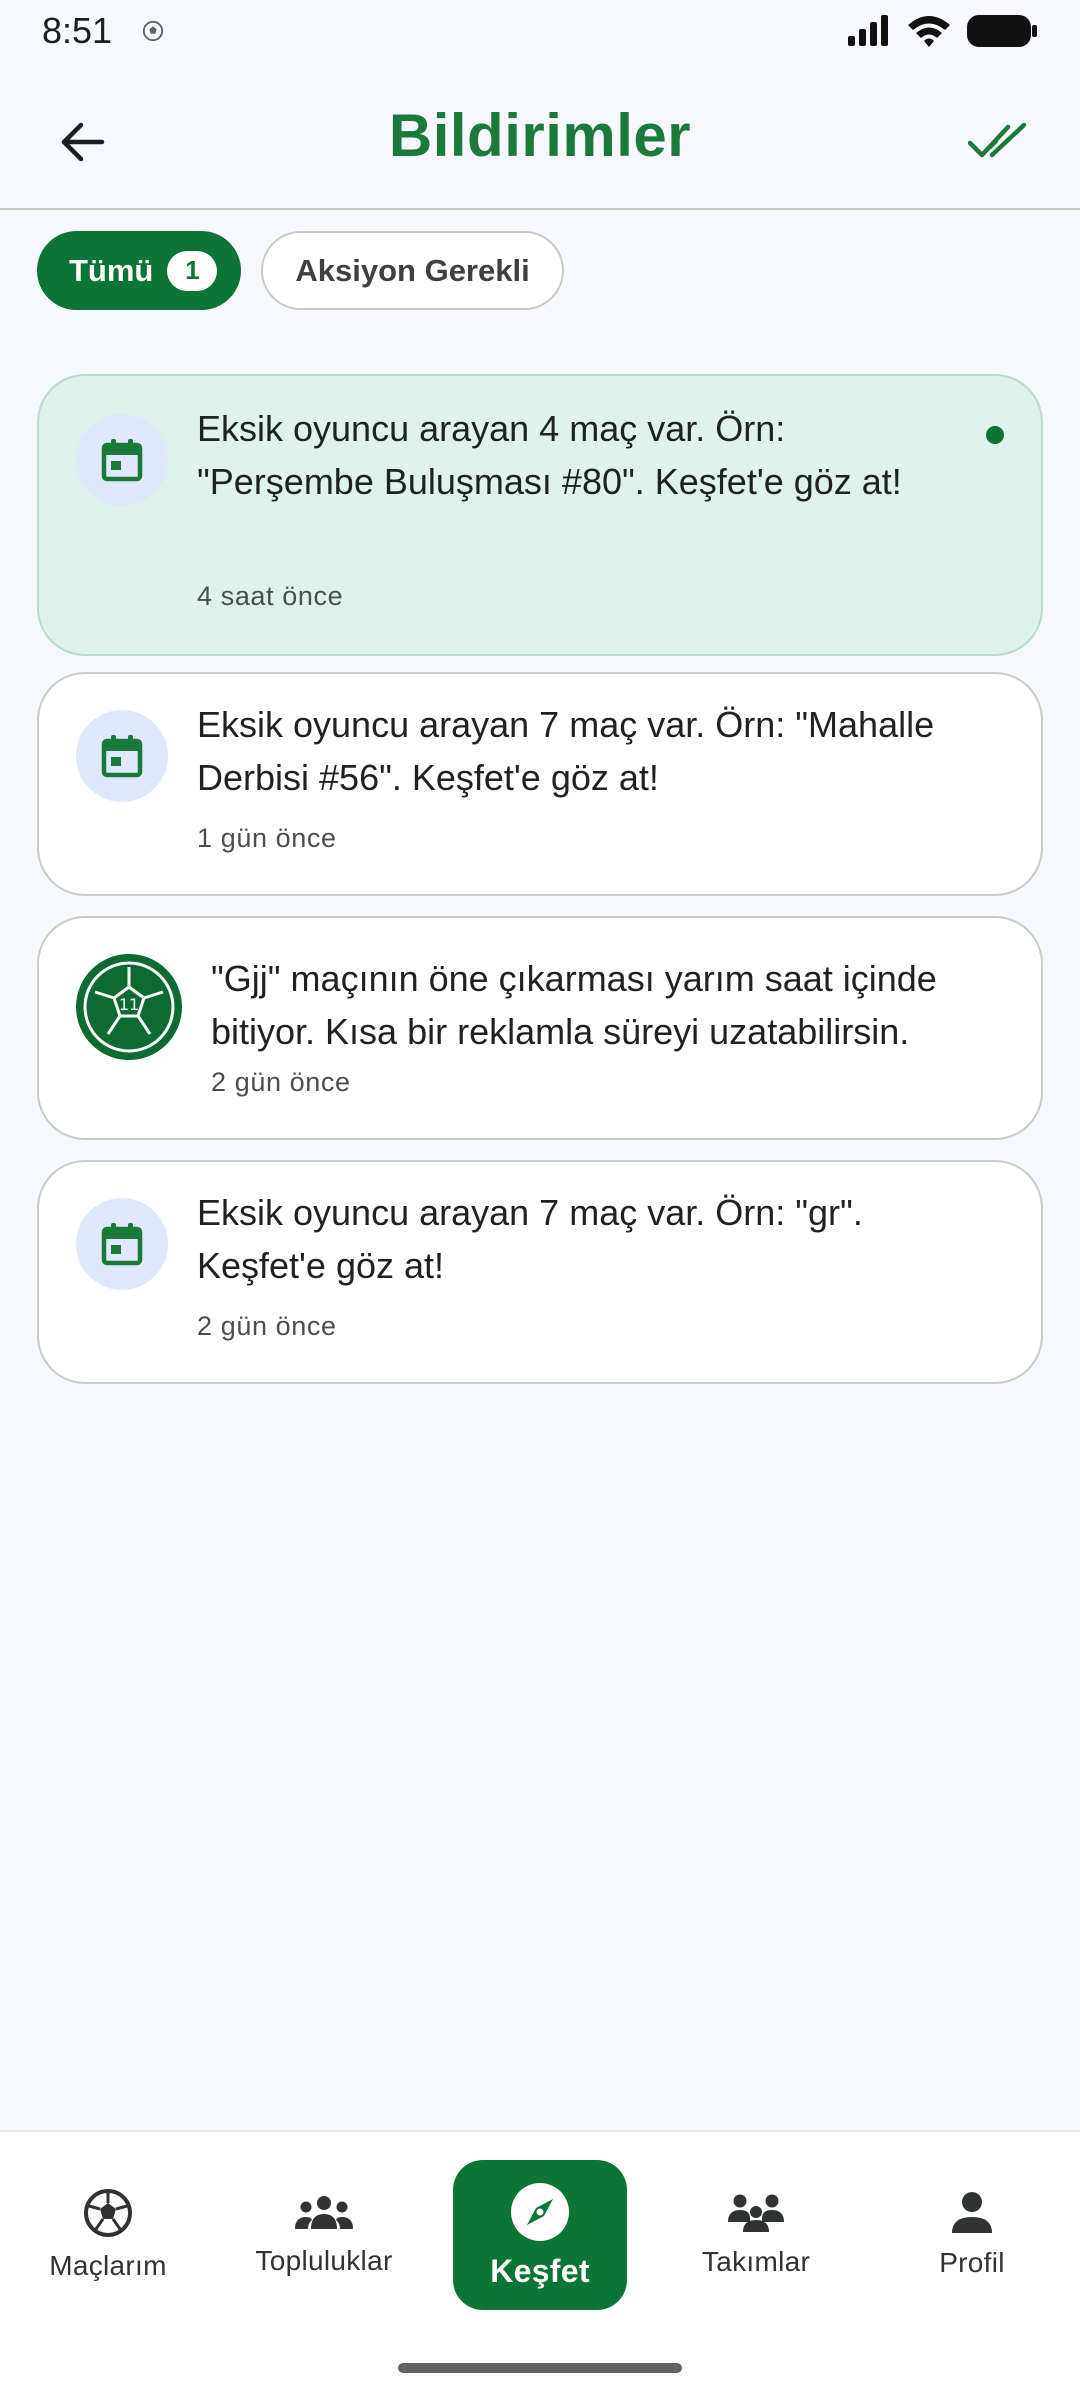 The width and height of the screenshot is (1080, 2400). What do you see at coordinates (324, 2260) in the screenshot?
I see `nav-label: Topluluklar` at bounding box center [324, 2260].